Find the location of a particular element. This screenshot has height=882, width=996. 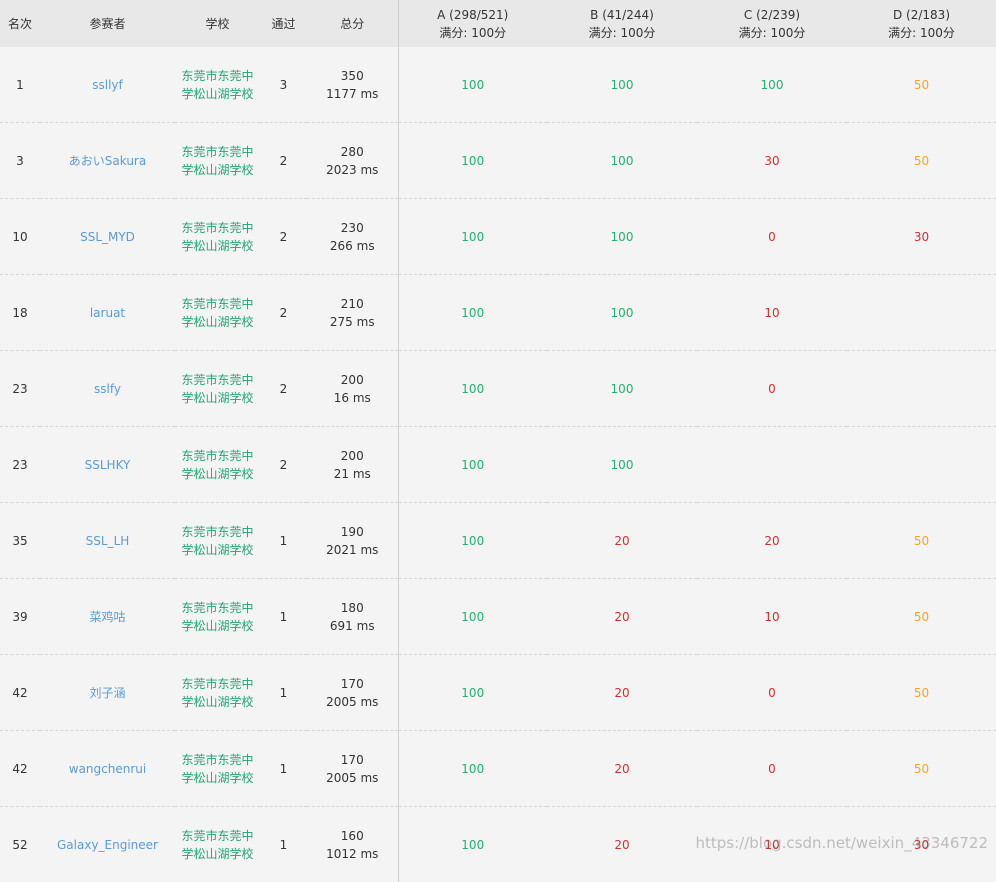

user-link: laruat is located at coordinates (107, 313).